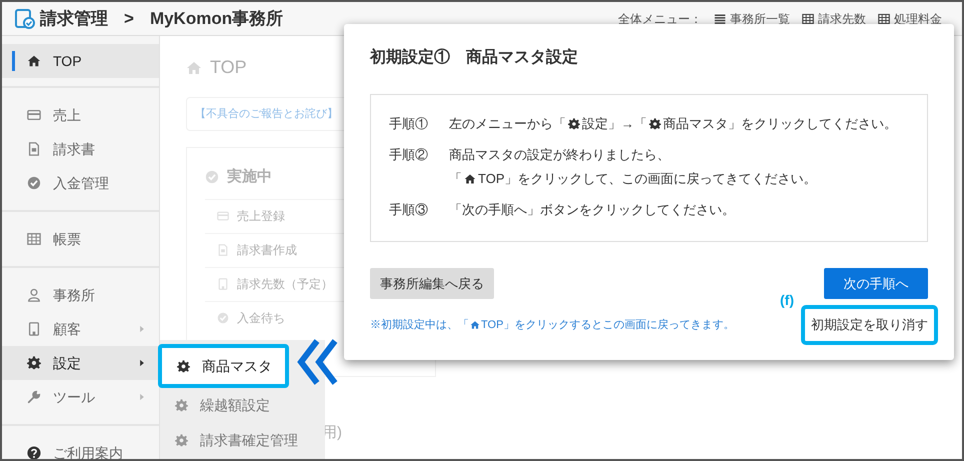 The width and height of the screenshot is (964, 461). Describe the element at coordinates (34, 295) in the screenshot. I see `user-icon` at that location.